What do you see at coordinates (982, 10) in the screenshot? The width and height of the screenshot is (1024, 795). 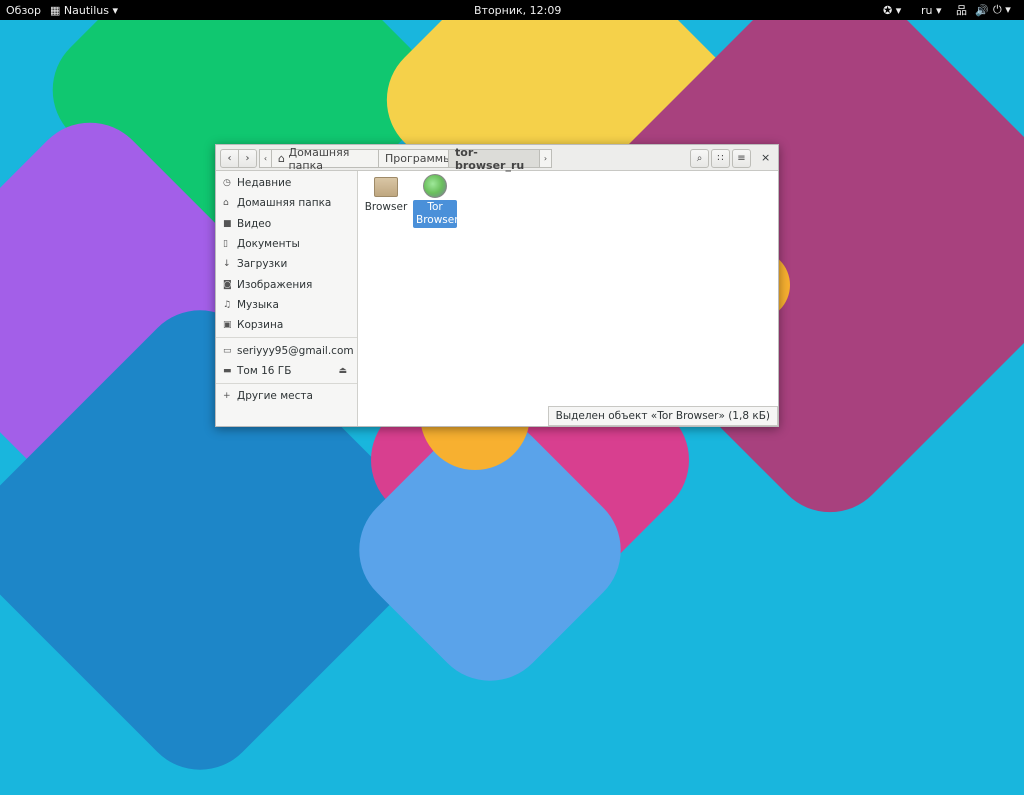 I see `volume-icon: 🔊` at bounding box center [982, 10].